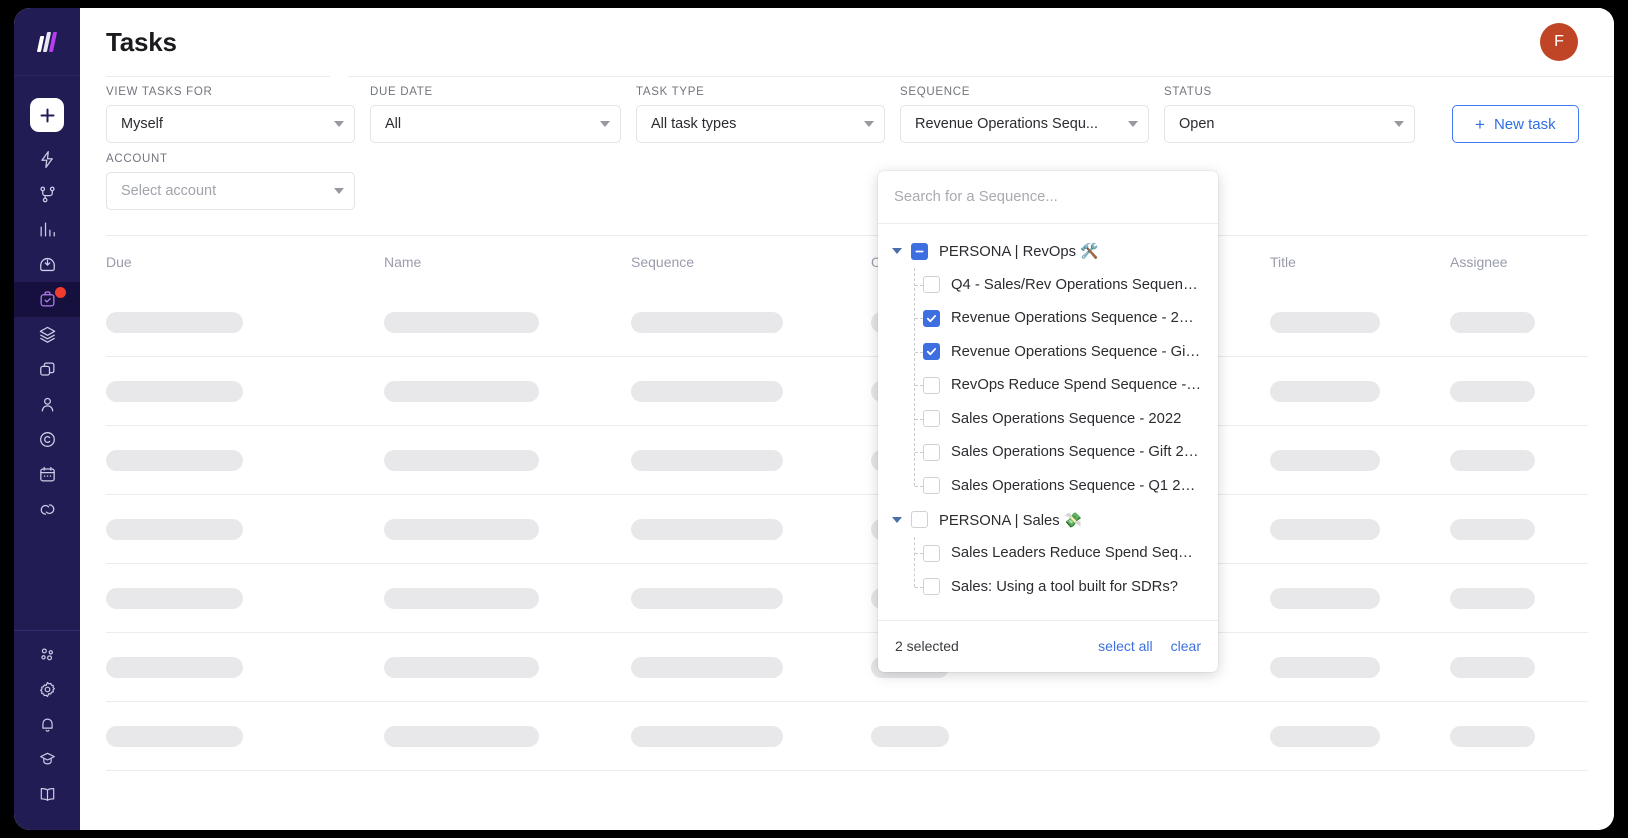 The image size is (1628, 838). What do you see at coordinates (47, 689) in the screenshot?
I see `sidebar-item-settings` at bounding box center [47, 689].